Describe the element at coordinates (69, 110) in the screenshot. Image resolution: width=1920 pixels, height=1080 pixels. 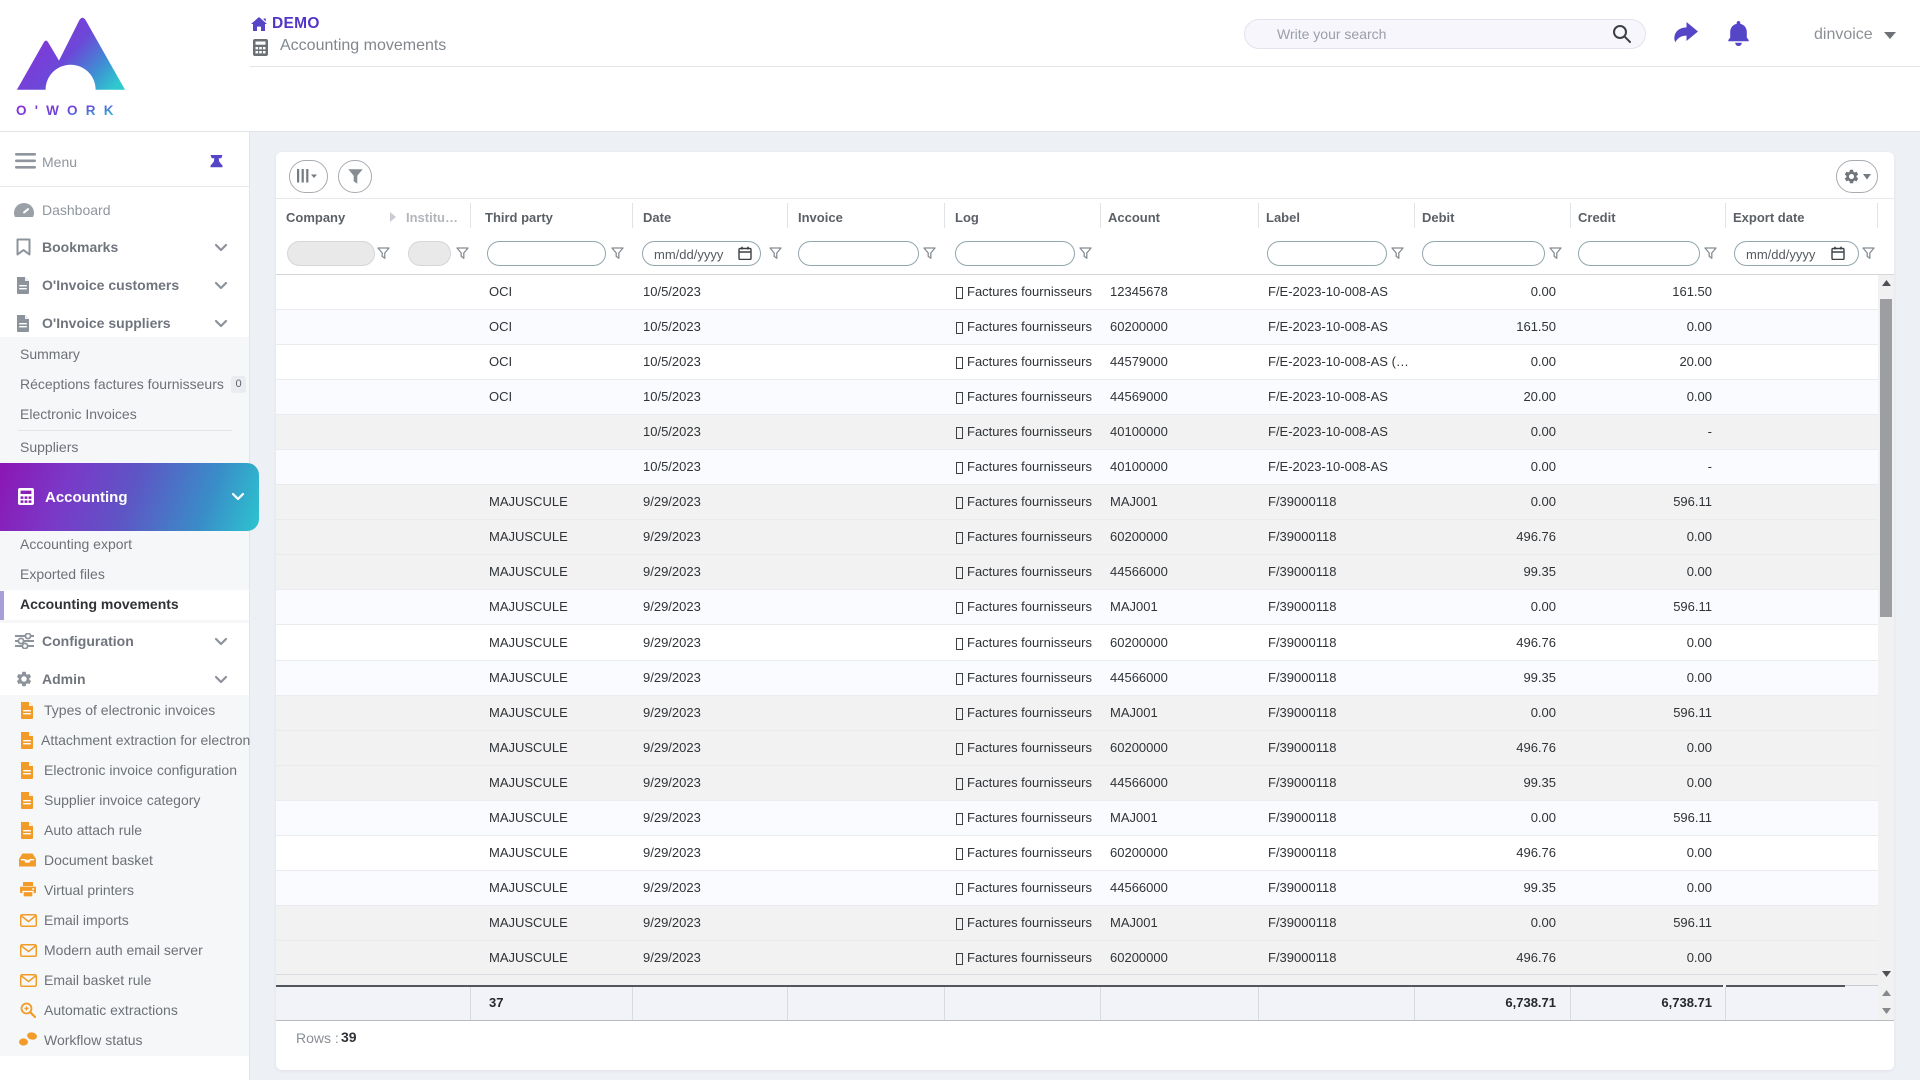
I see `svg-text: O'WORK` at that location.